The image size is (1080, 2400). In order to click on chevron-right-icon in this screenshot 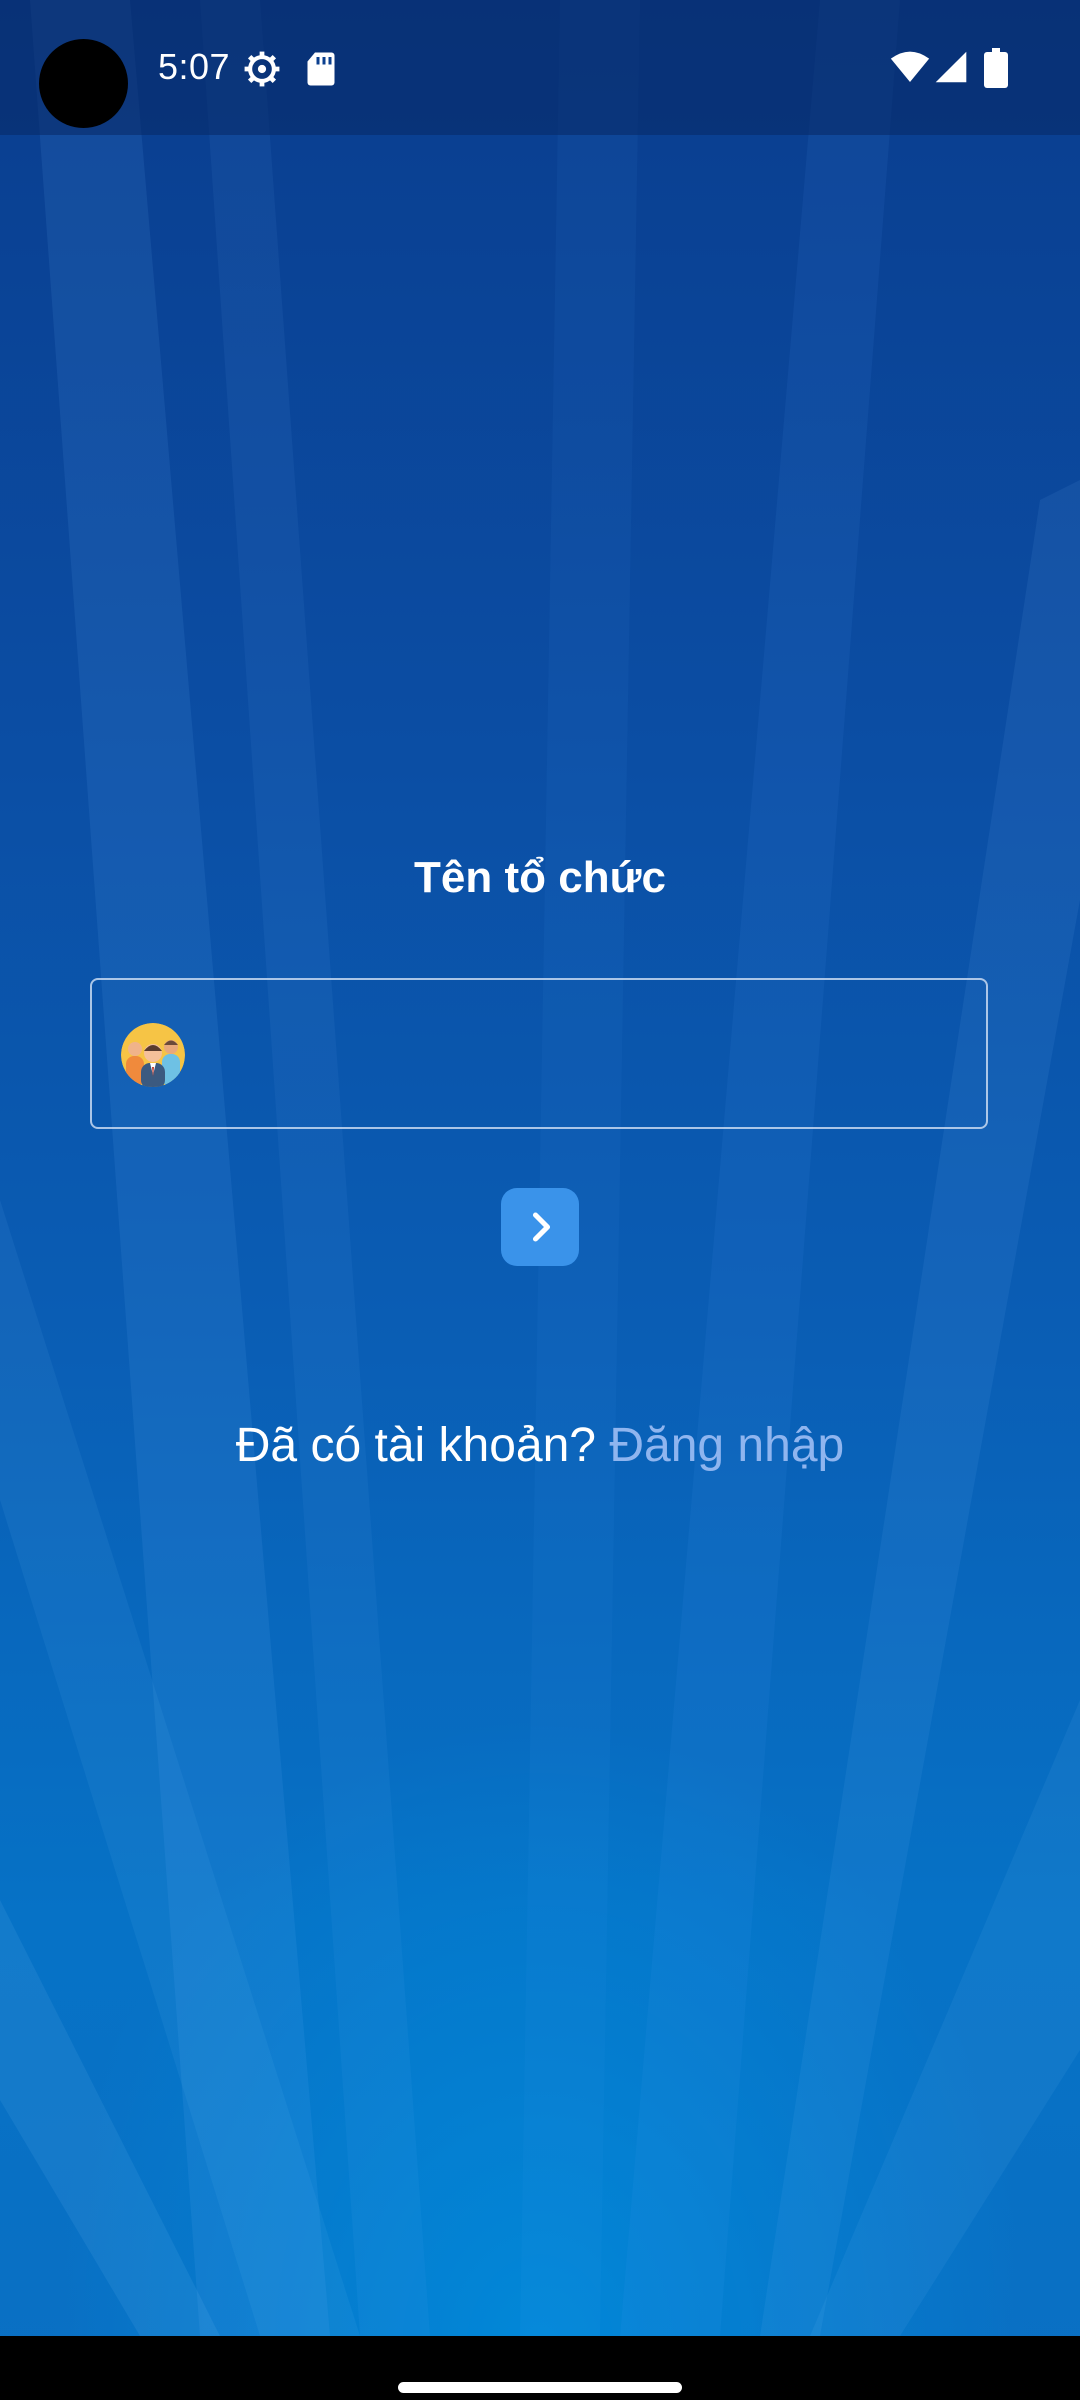, I will do `click(541, 1227)`.